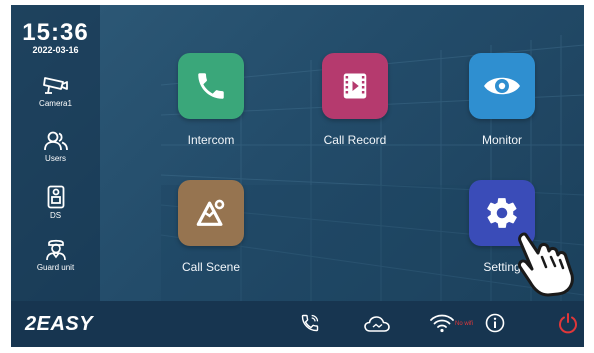 This screenshot has height=353, width=594. I want to click on app-intercom: Intercom, so click(211, 100).